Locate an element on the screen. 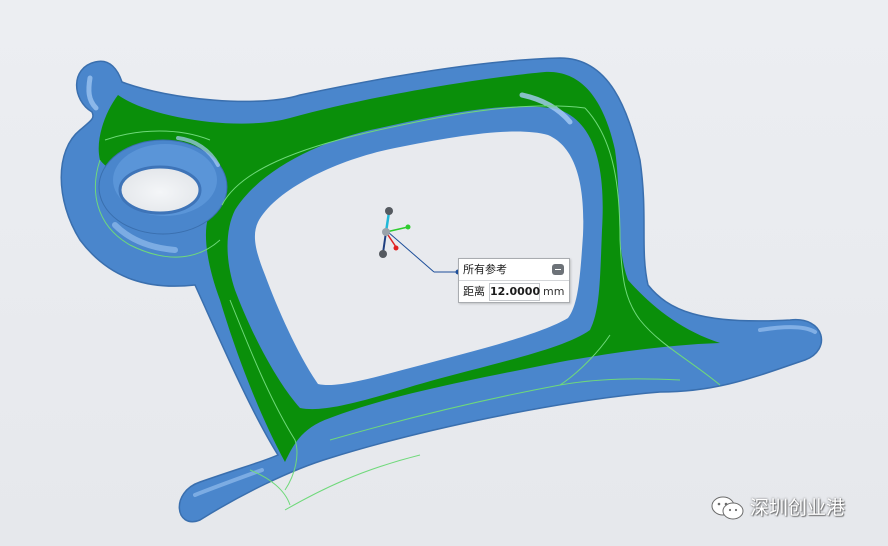  triad-z-handle is located at coordinates (396, 248).